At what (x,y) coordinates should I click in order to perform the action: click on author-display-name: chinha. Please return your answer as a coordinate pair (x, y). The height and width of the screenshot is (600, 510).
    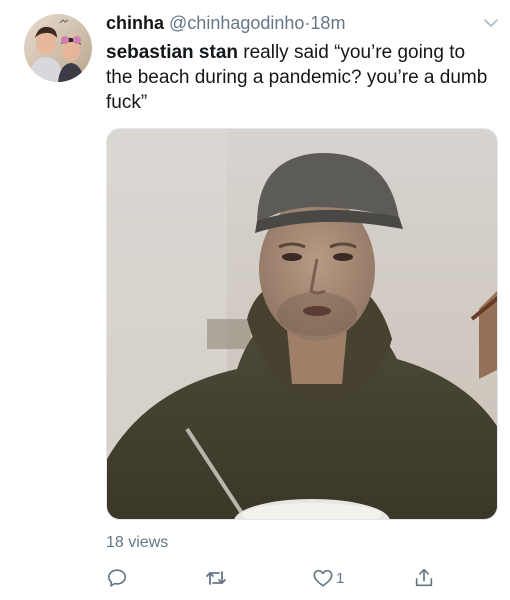
    Looking at the image, I should click on (135, 23).